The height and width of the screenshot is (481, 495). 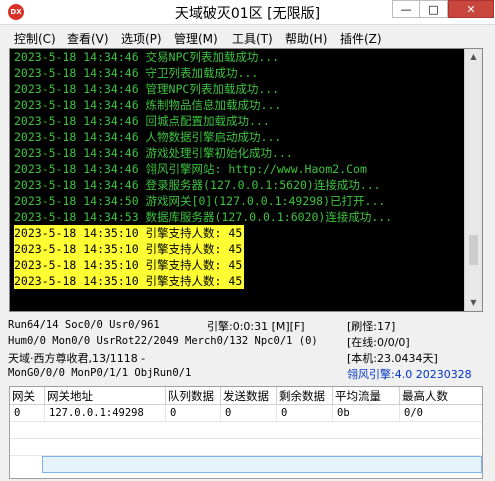 What do you see at coordinates (249, 413) in the screenshot?
I see `cell-sent-data: 0` at bounding box center [249, 413].